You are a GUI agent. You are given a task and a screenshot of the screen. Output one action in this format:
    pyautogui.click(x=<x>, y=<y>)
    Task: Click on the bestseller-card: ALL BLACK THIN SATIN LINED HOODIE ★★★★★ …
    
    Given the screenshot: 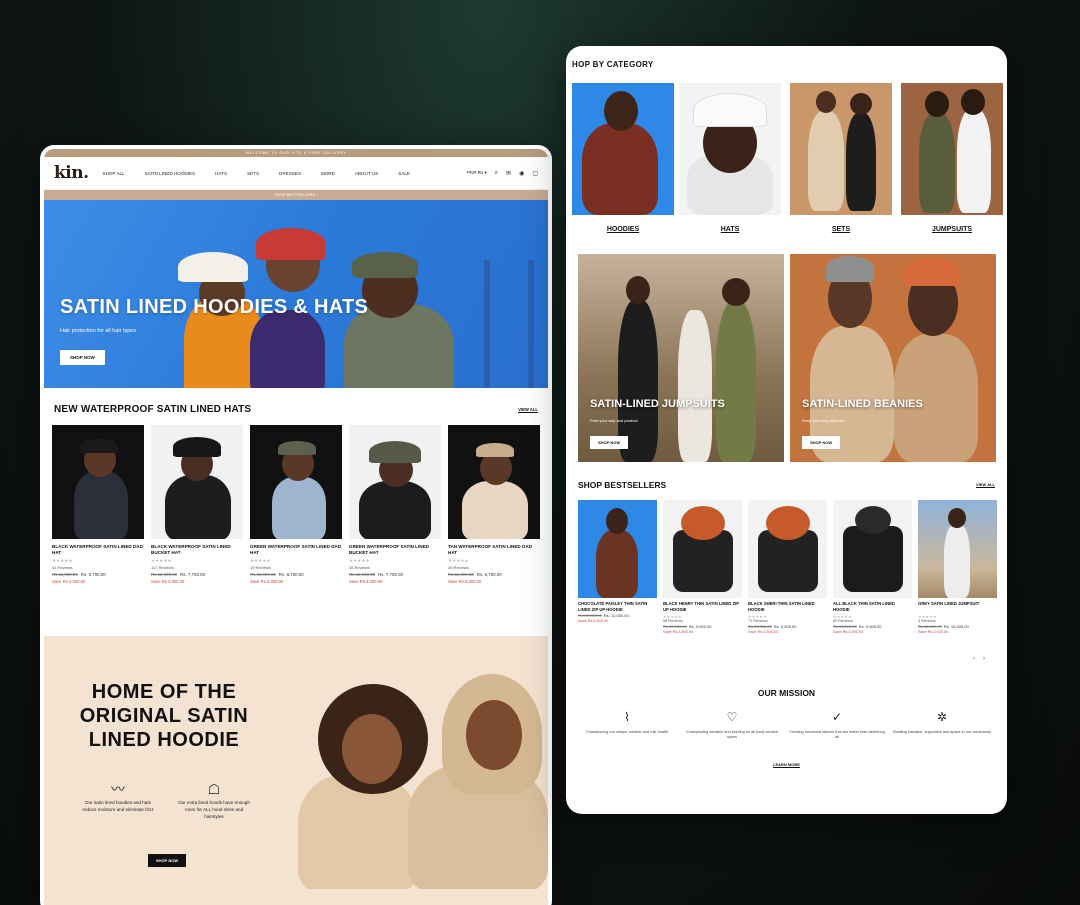 What is the action you would take?
    pyautogui.click(x=872, y=567)
    